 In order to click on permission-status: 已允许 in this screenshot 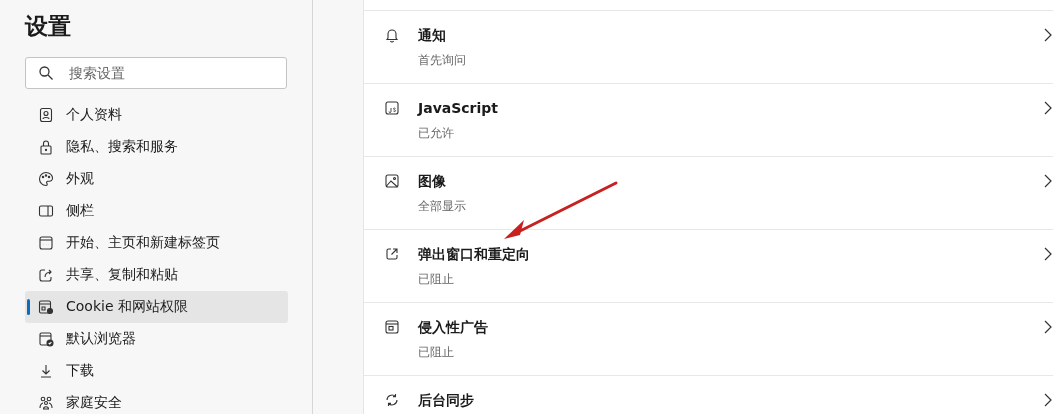, I will do `click(436, 133)`.